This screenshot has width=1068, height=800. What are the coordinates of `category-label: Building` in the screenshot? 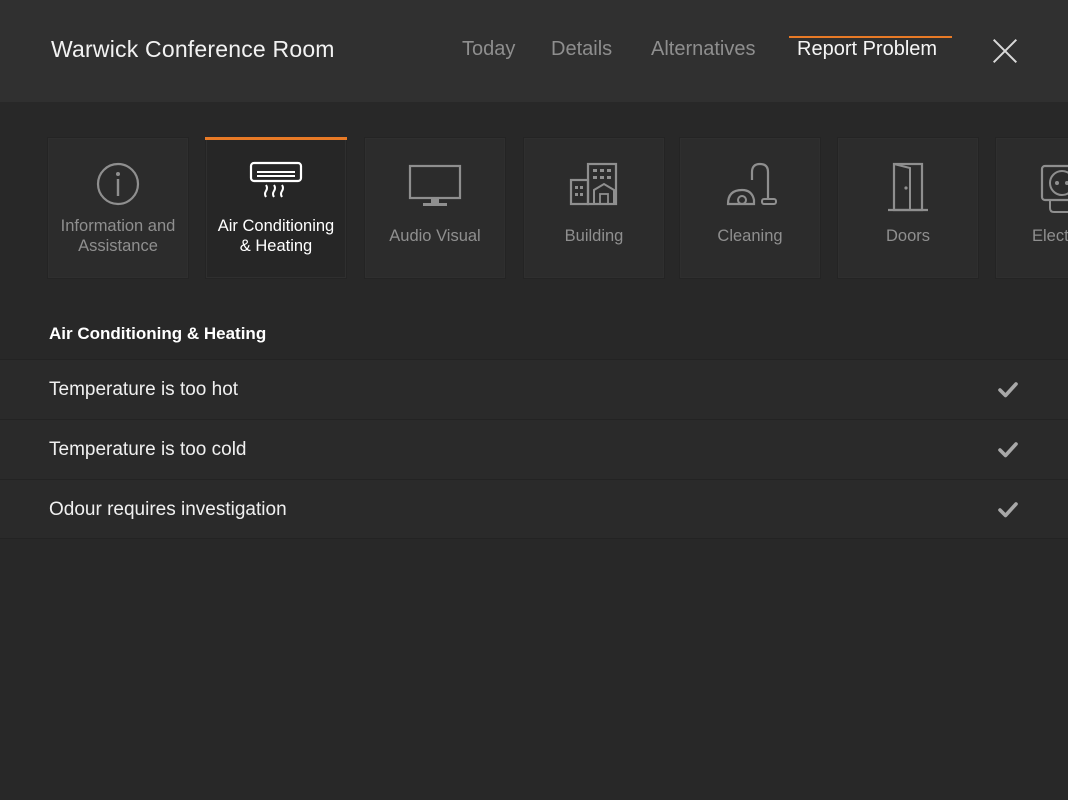 It's located at (594, 236).